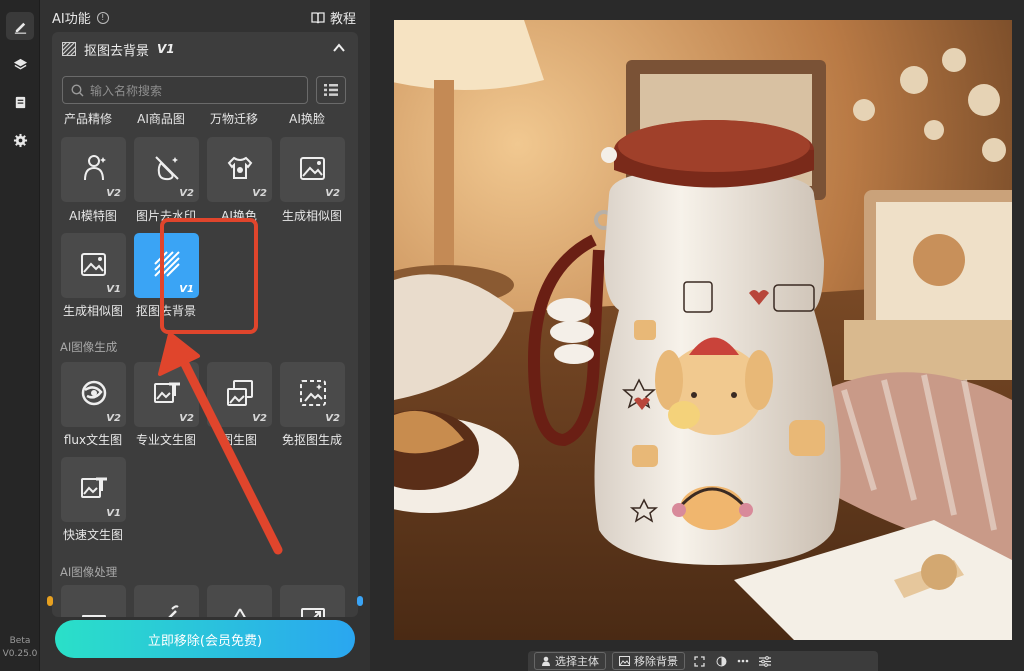 This screenshot has width=1024, height=671. I want to click on settings-icon, so click(20, 140).